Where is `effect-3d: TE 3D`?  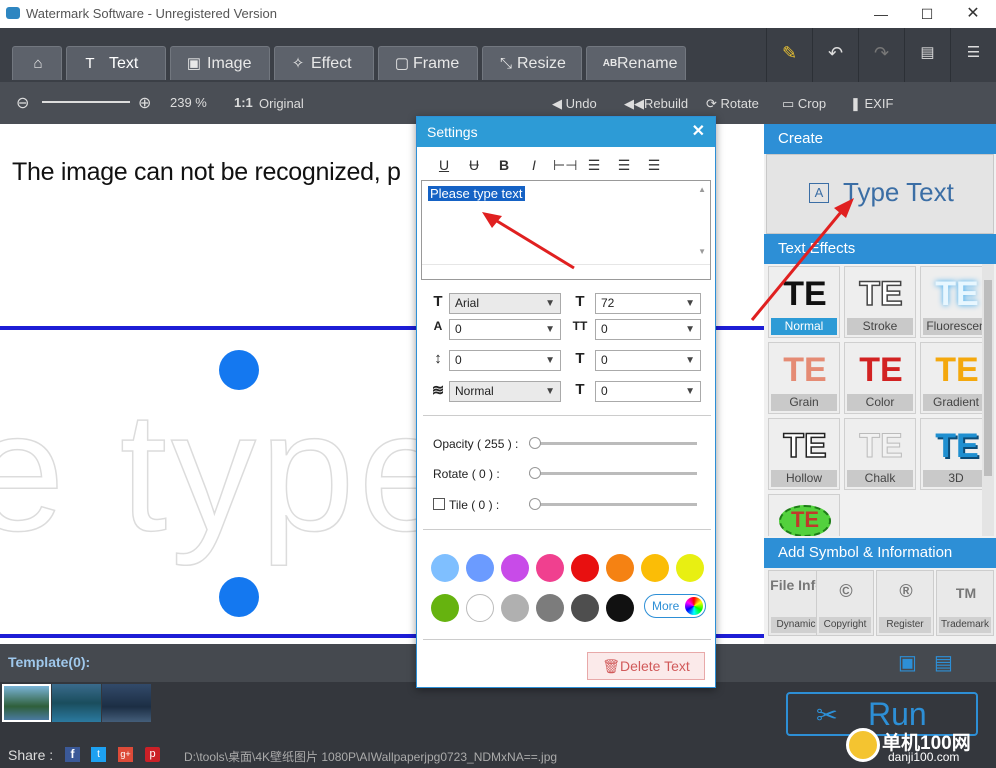 effect-3d: TE 3D is located at coordinates (951, 454).